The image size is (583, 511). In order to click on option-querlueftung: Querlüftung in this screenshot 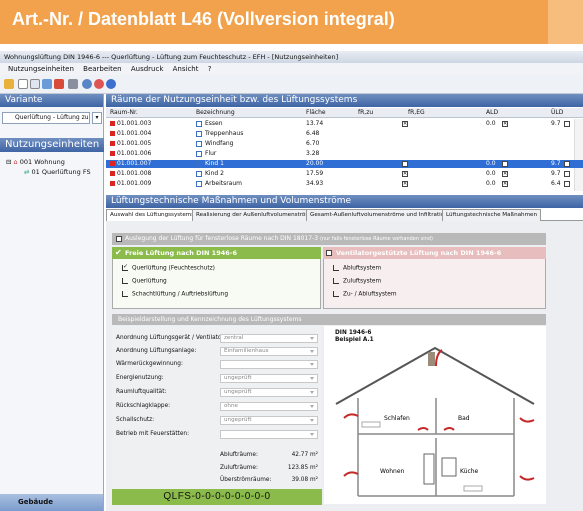, I will do `click(144, 281)`.